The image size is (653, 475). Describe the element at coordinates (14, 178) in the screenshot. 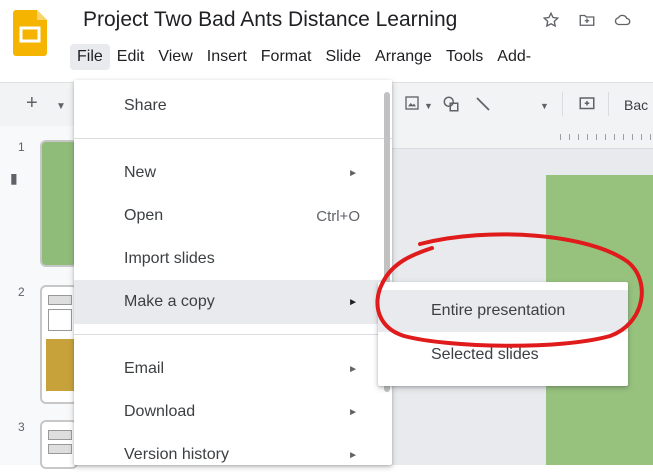

I see `speaker-notes-icon: ▮` at that location.